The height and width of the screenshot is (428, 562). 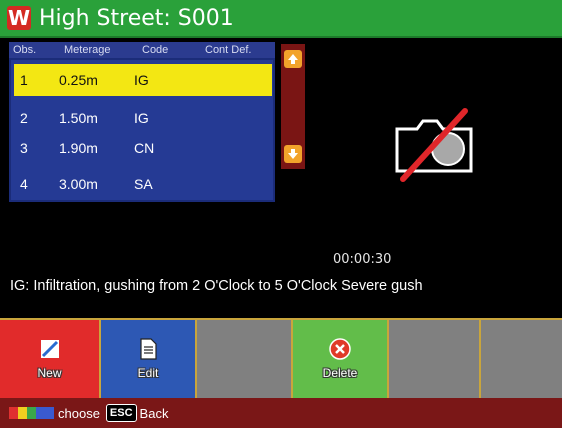 I want to click on footer-bar: choose ESC Back, so click(x=281, y=413).